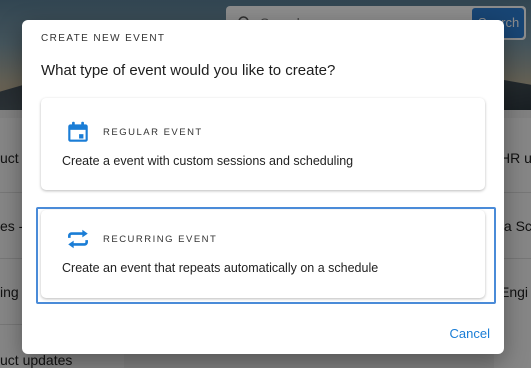 The image size is (531, 368). Describe the element at coordinates (160, 239) in the screenshot. I see `option-label: RECURRING EVENT` at that location.